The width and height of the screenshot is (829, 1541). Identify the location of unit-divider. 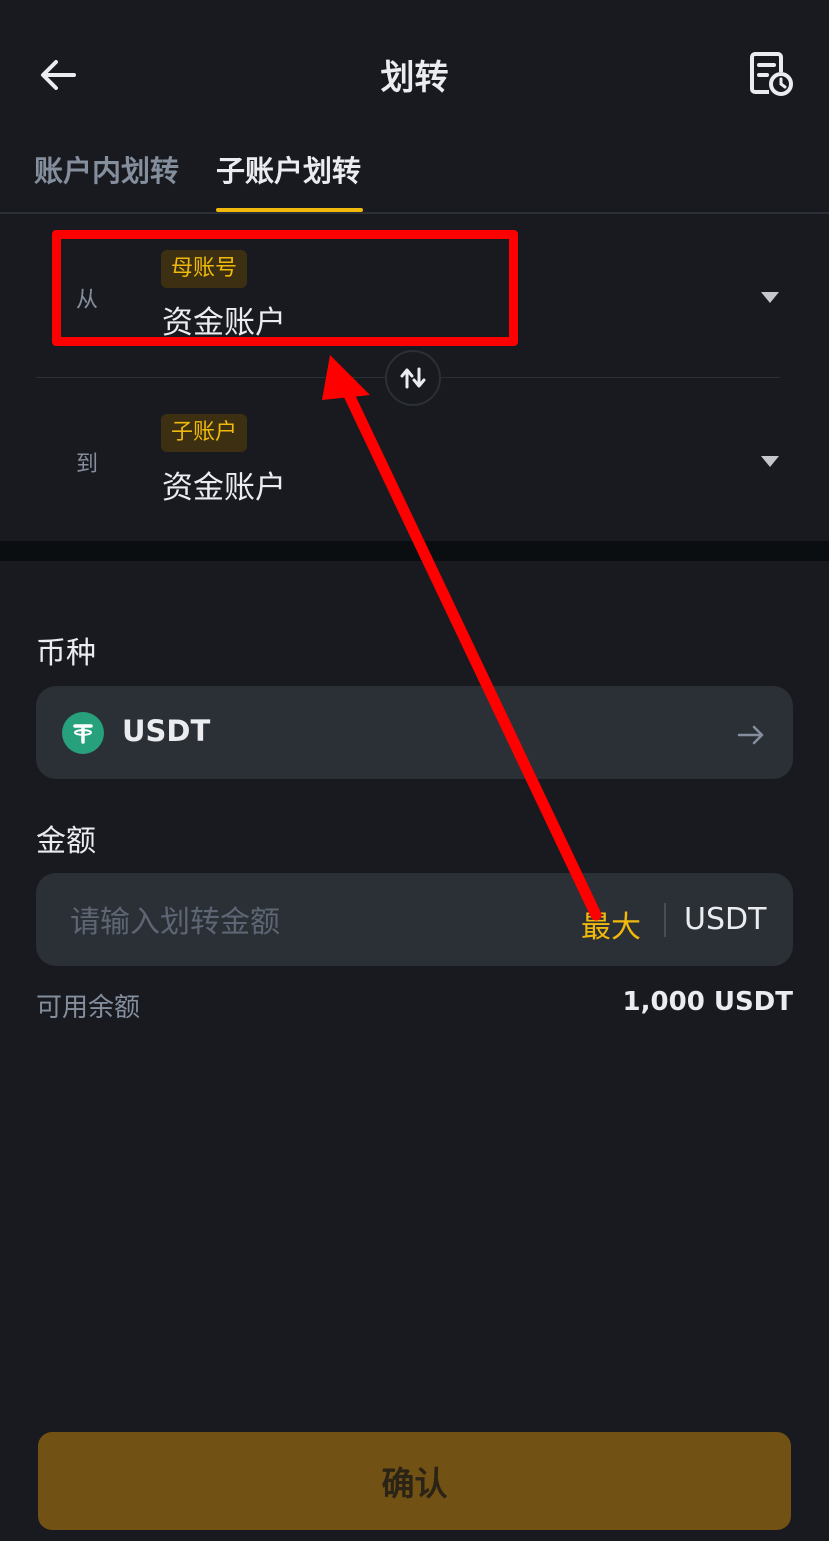
(665, 920).